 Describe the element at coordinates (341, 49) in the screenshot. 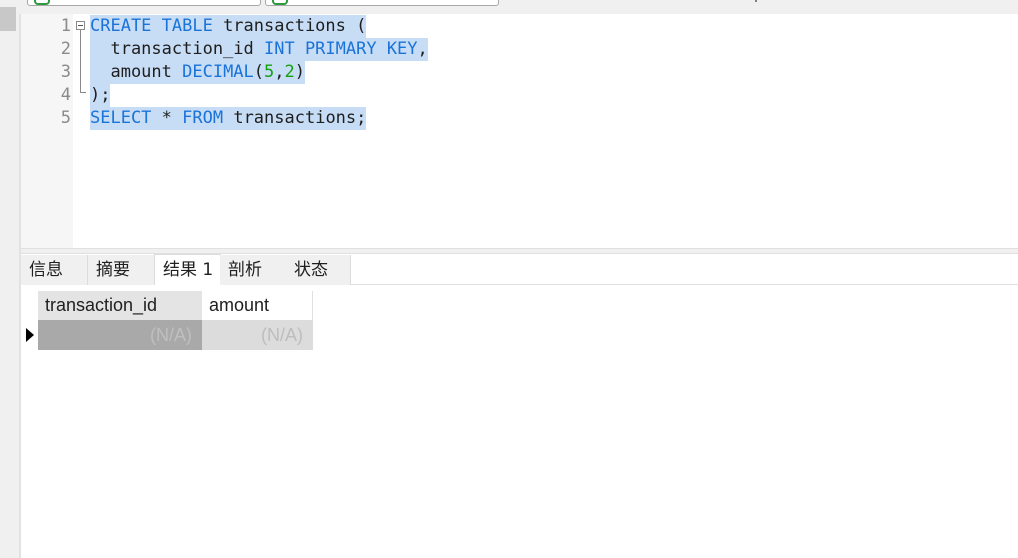

I see `keyword: INT PRIMARY KEY` at that location.